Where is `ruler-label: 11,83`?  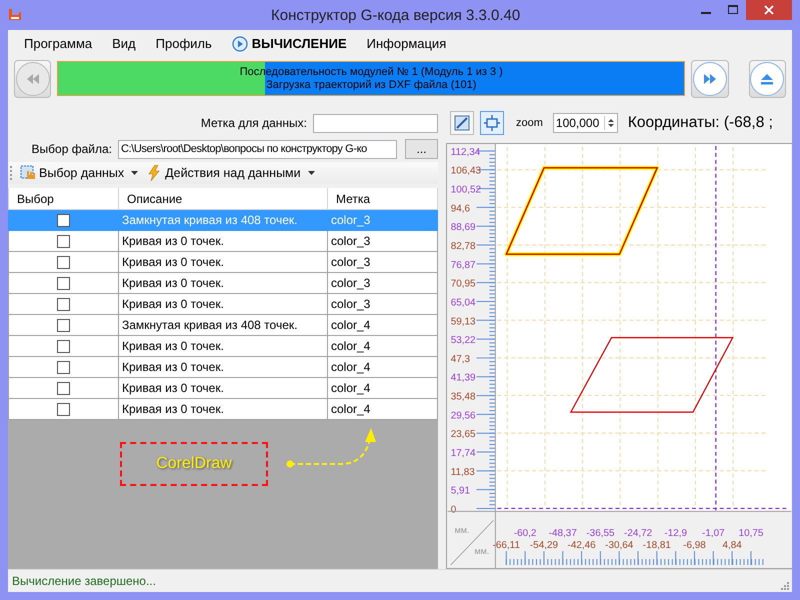
ruler-label: 11,83 is located at coordinates (462, 472).